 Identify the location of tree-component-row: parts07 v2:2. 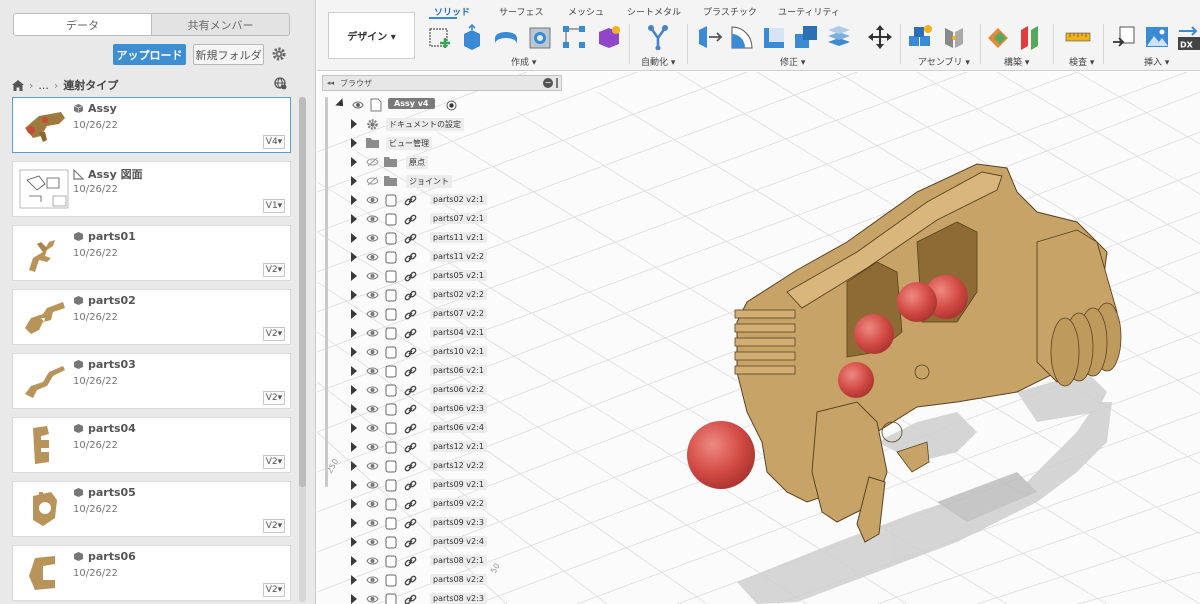
(442, 314).